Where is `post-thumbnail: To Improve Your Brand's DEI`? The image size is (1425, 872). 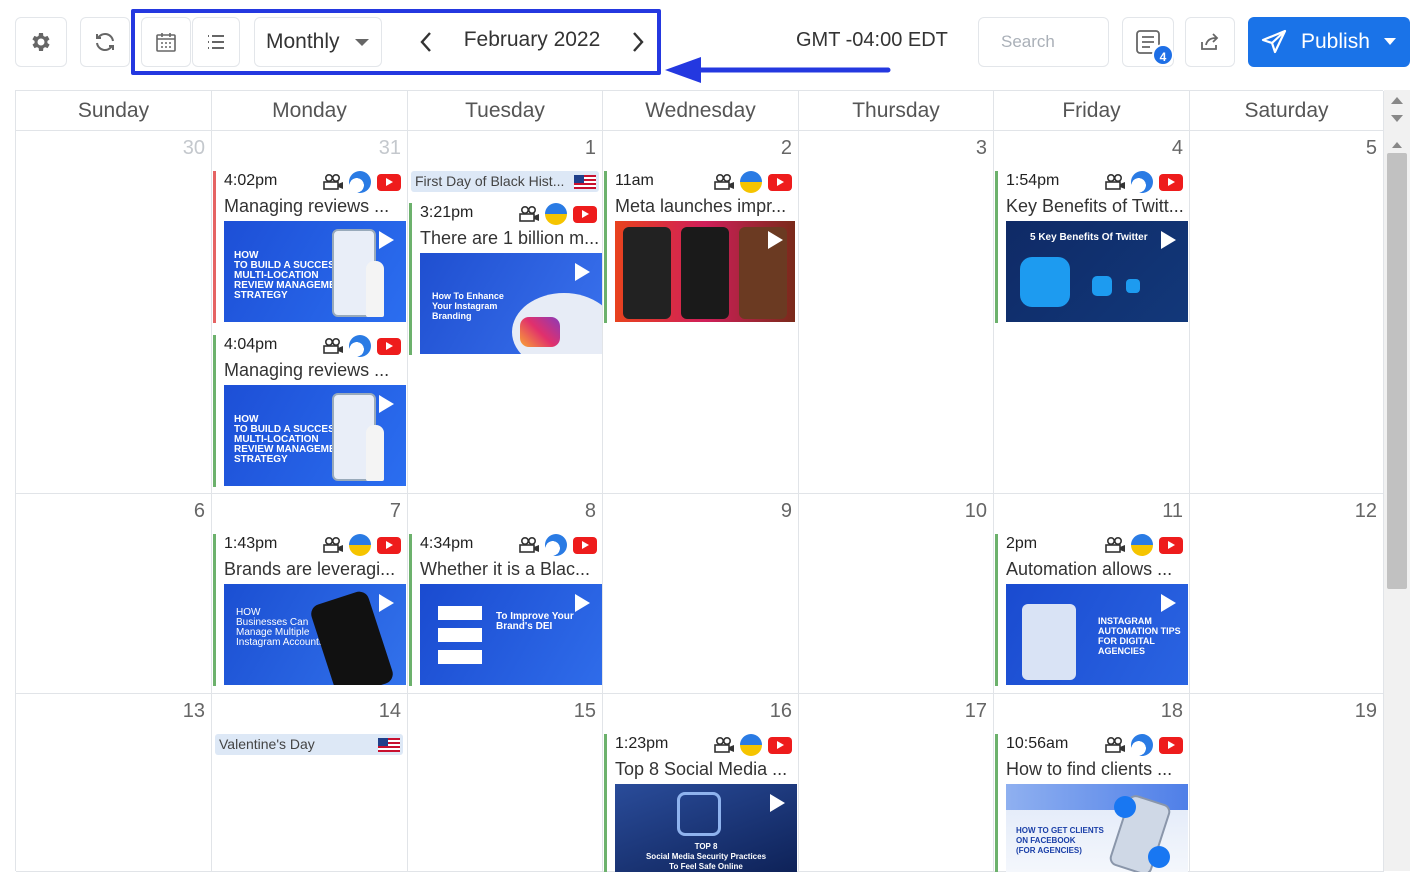 post-thumbnail: To Improve Your Brand's DEI is located at coordinates (511, 634).